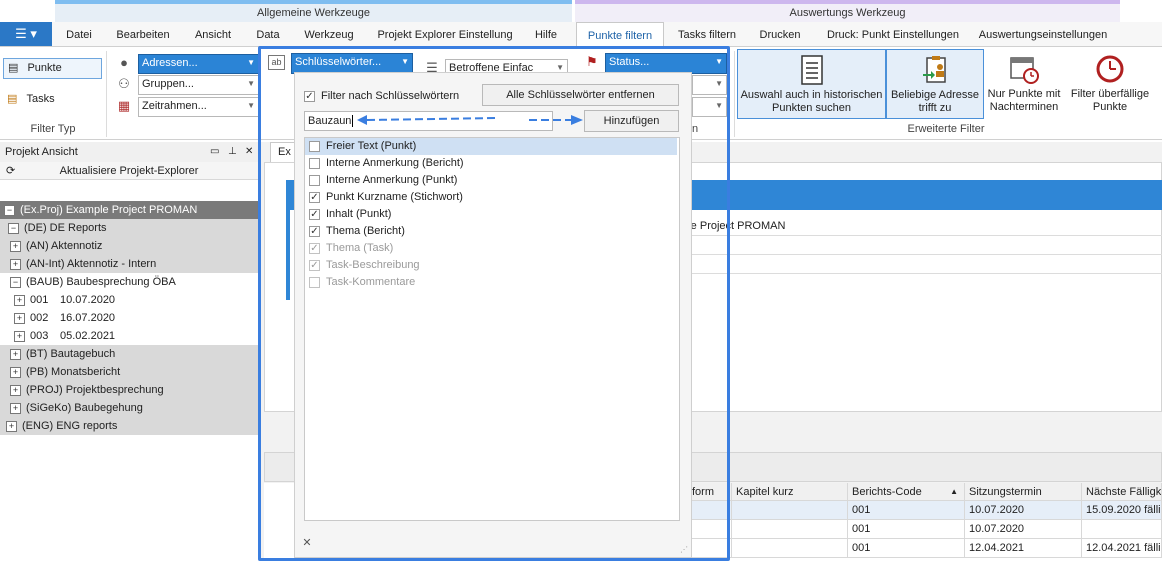 The width and height of the screenshot is (1162, 561). I want to click on only-dates-button: Nur Punkte mit Nachterminen, so click(1024, 83).